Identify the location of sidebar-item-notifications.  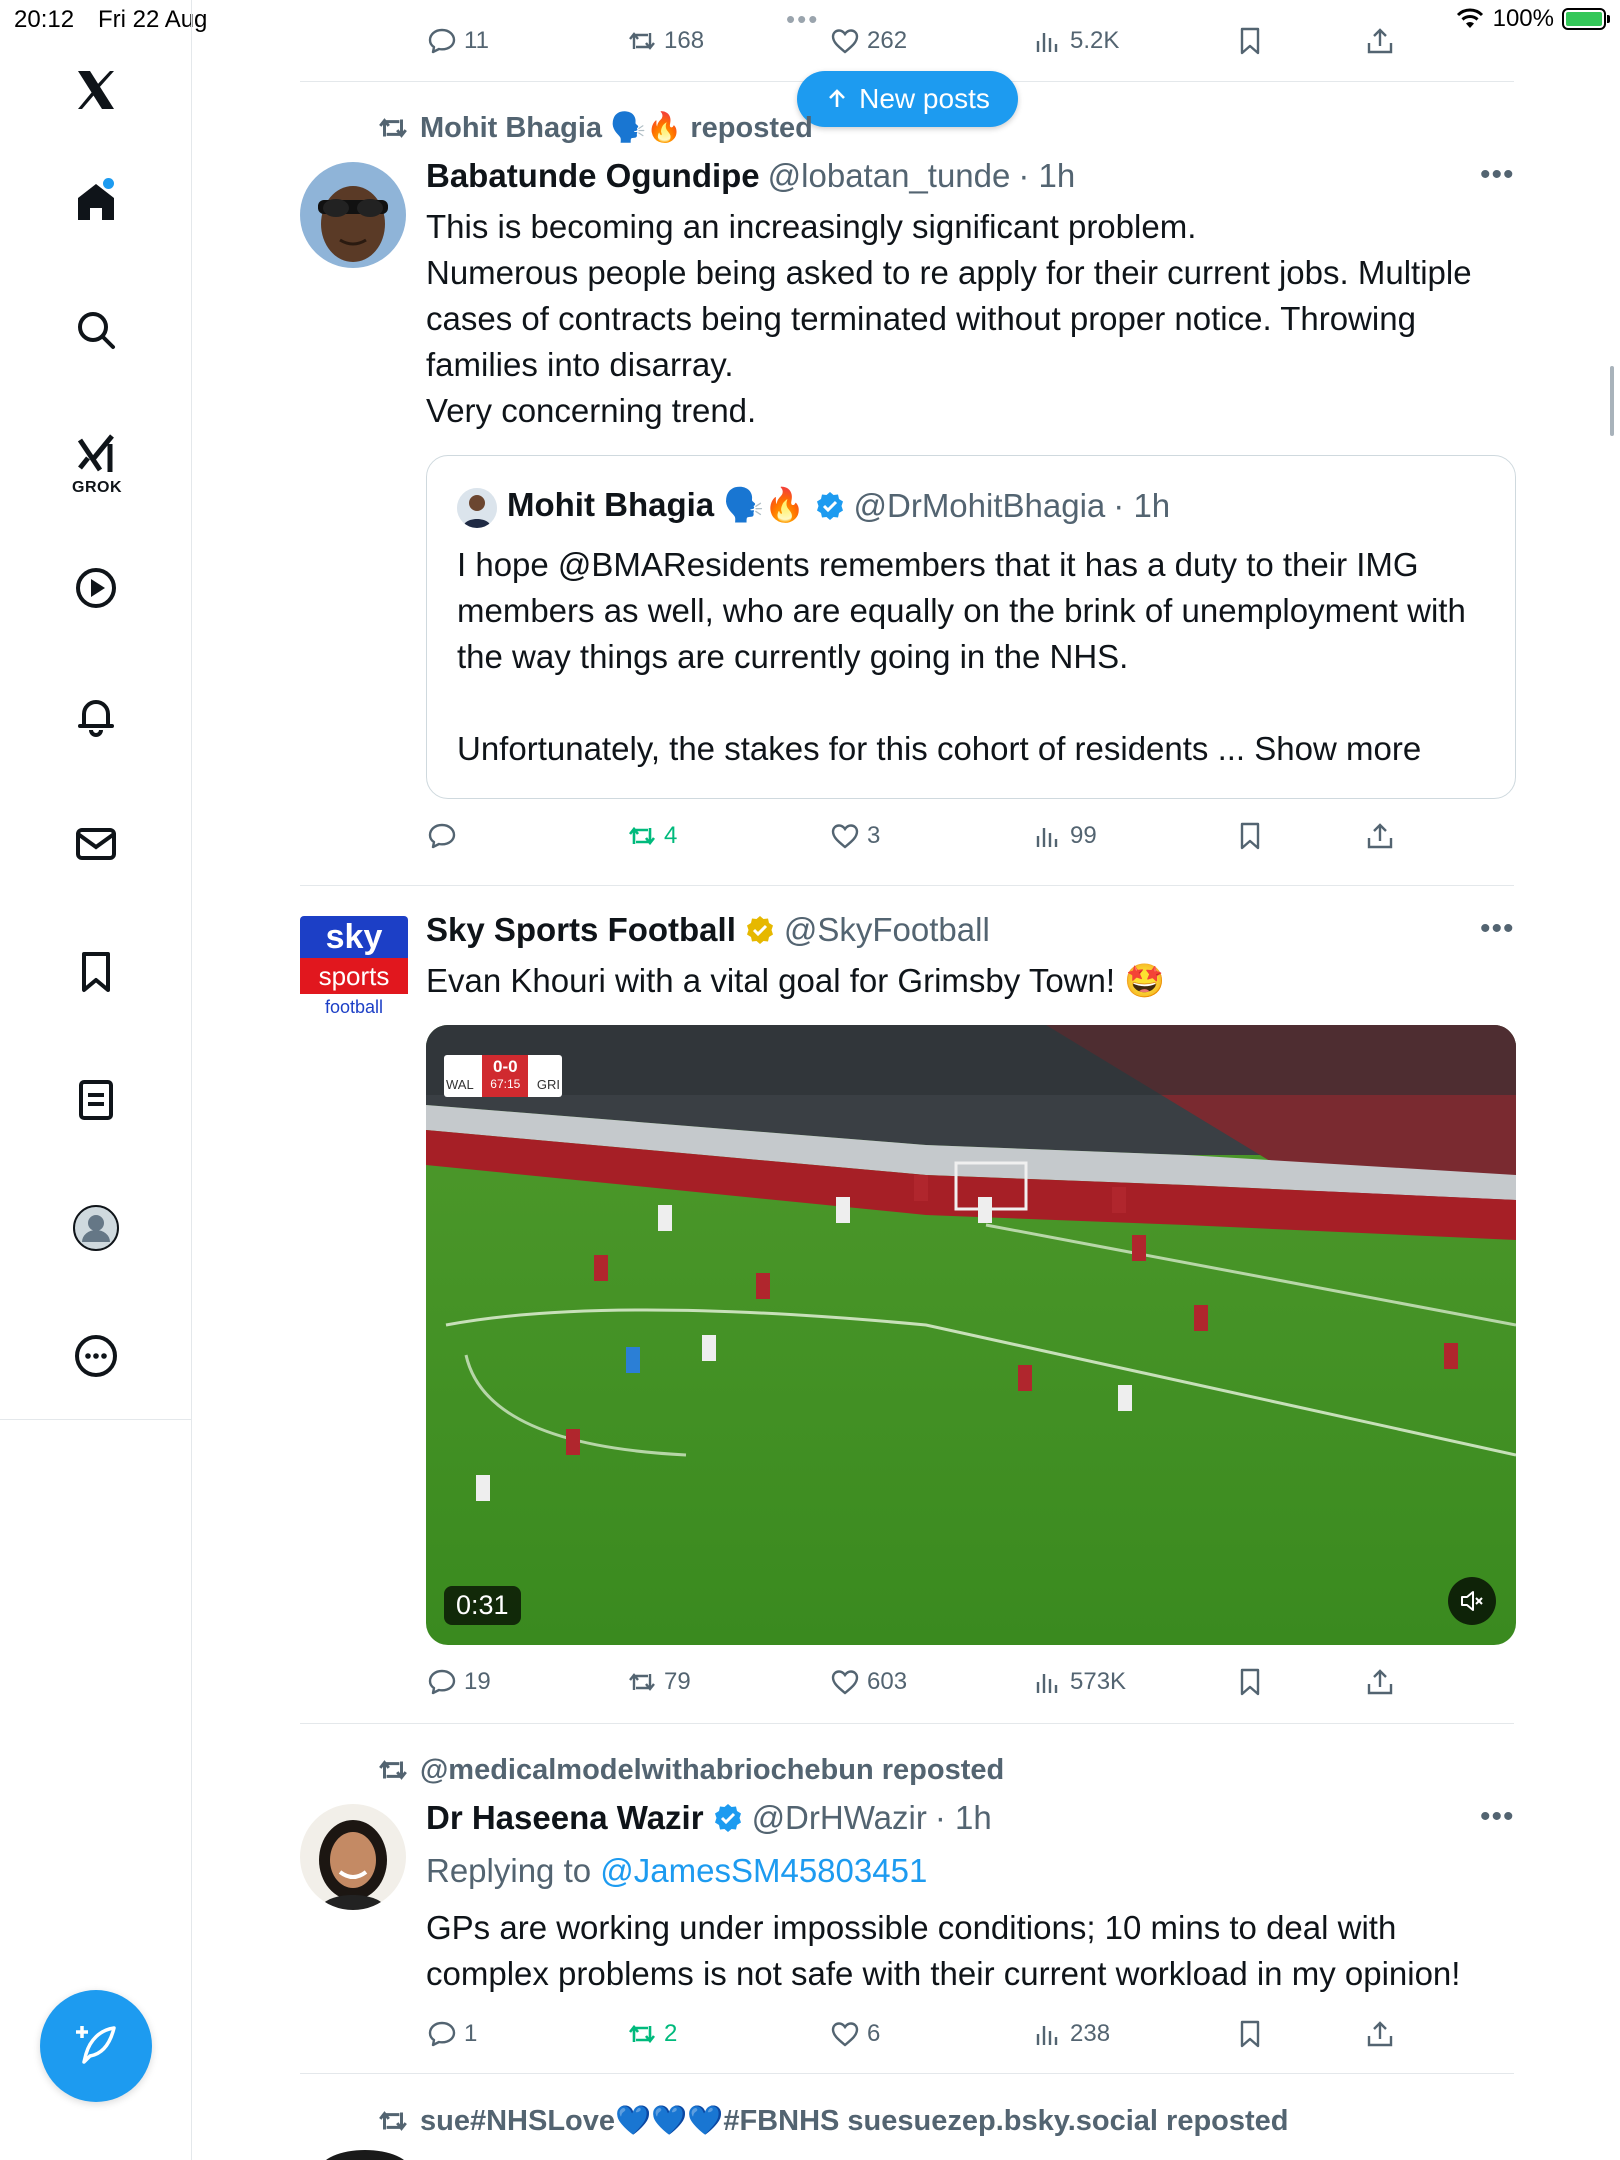
(96, 716).